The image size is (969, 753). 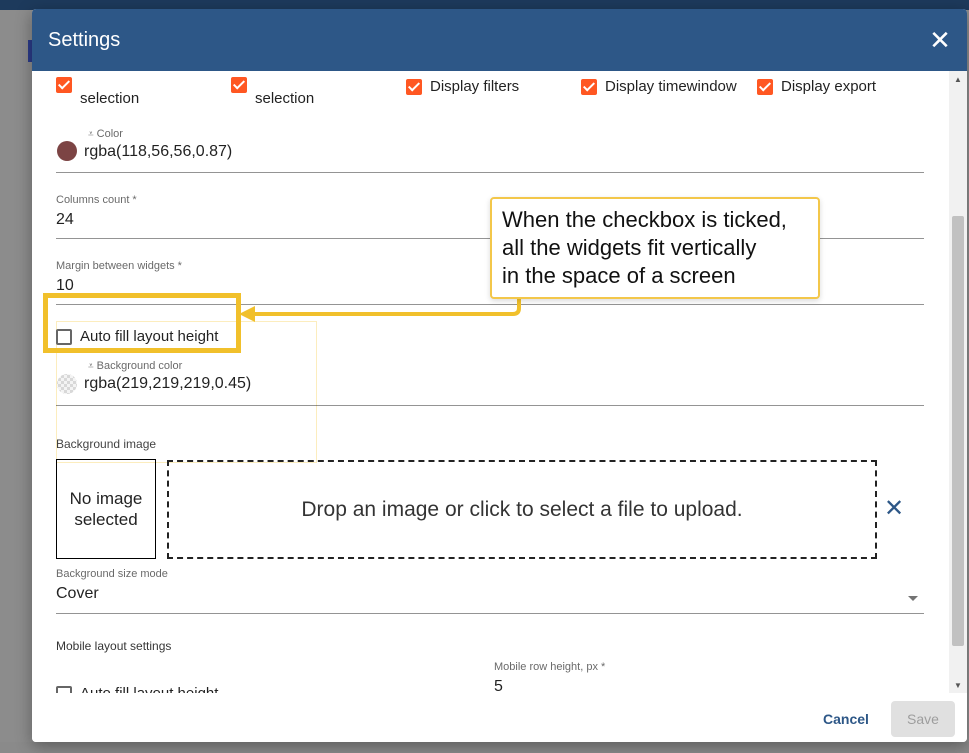 What do you see at coordinates (67, 384) in the screenshot?
I see `background-color-swatch` at bounding box center [67, 384].